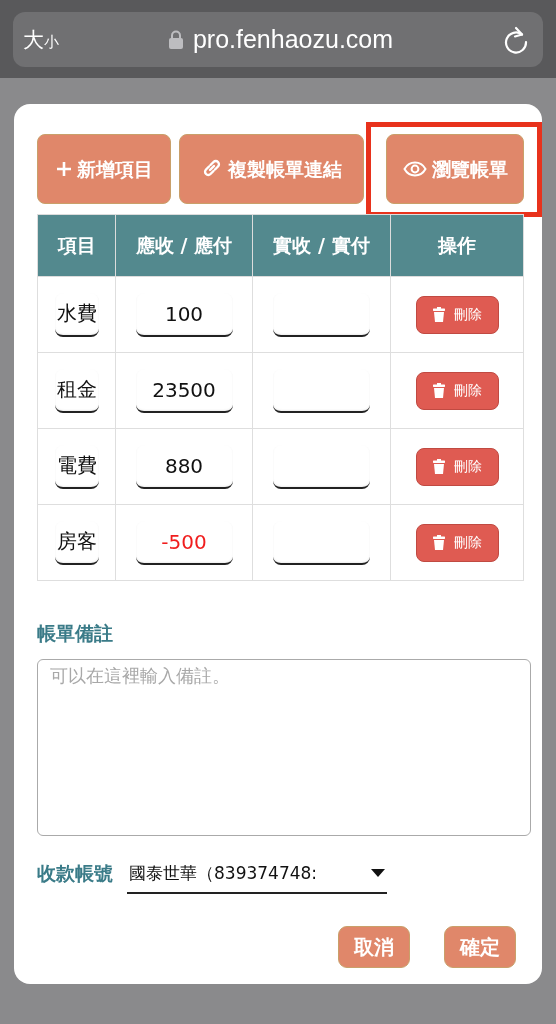  Describe the element at coordinates (75, 873) in the screenshot. I see `account-label: 收款帳號` at that location.